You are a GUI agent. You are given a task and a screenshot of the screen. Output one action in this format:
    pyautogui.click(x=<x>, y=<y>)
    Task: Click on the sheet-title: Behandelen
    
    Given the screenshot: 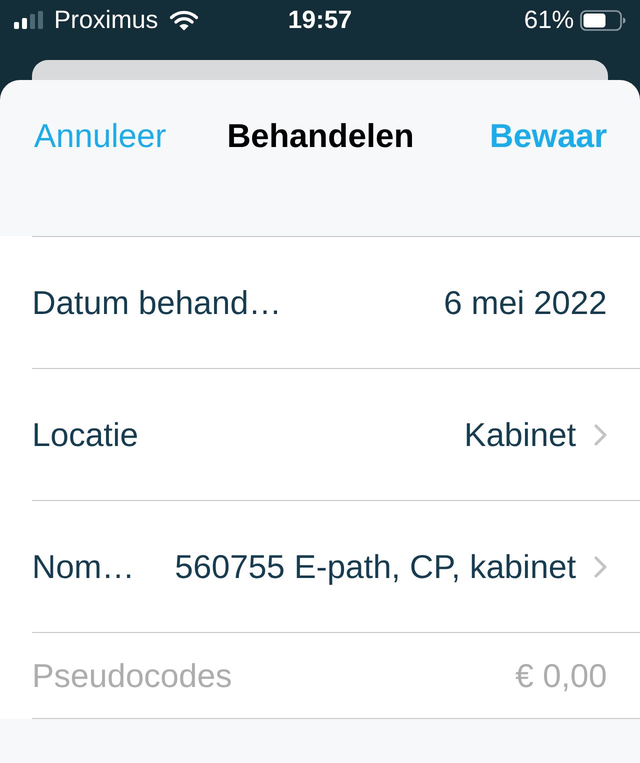 What is the action you would take?
    pyautogui.click(x=320, y=136)
    